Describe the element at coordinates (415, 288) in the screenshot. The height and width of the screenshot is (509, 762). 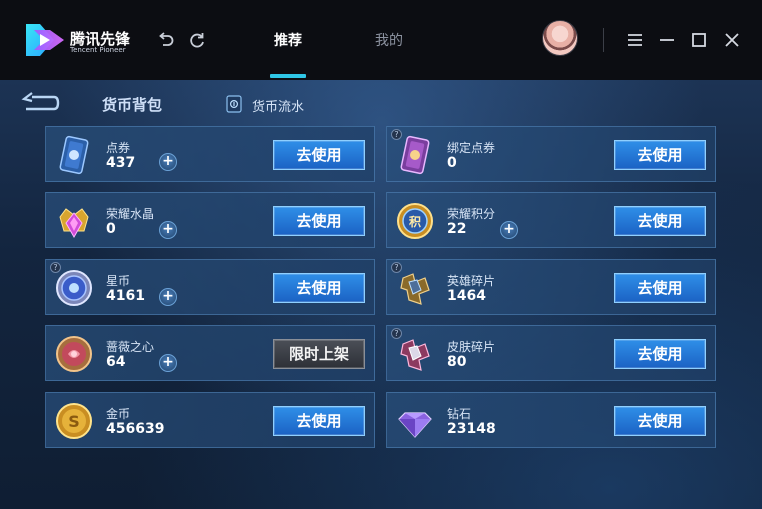
I see `hero-shard-icon` at that location.